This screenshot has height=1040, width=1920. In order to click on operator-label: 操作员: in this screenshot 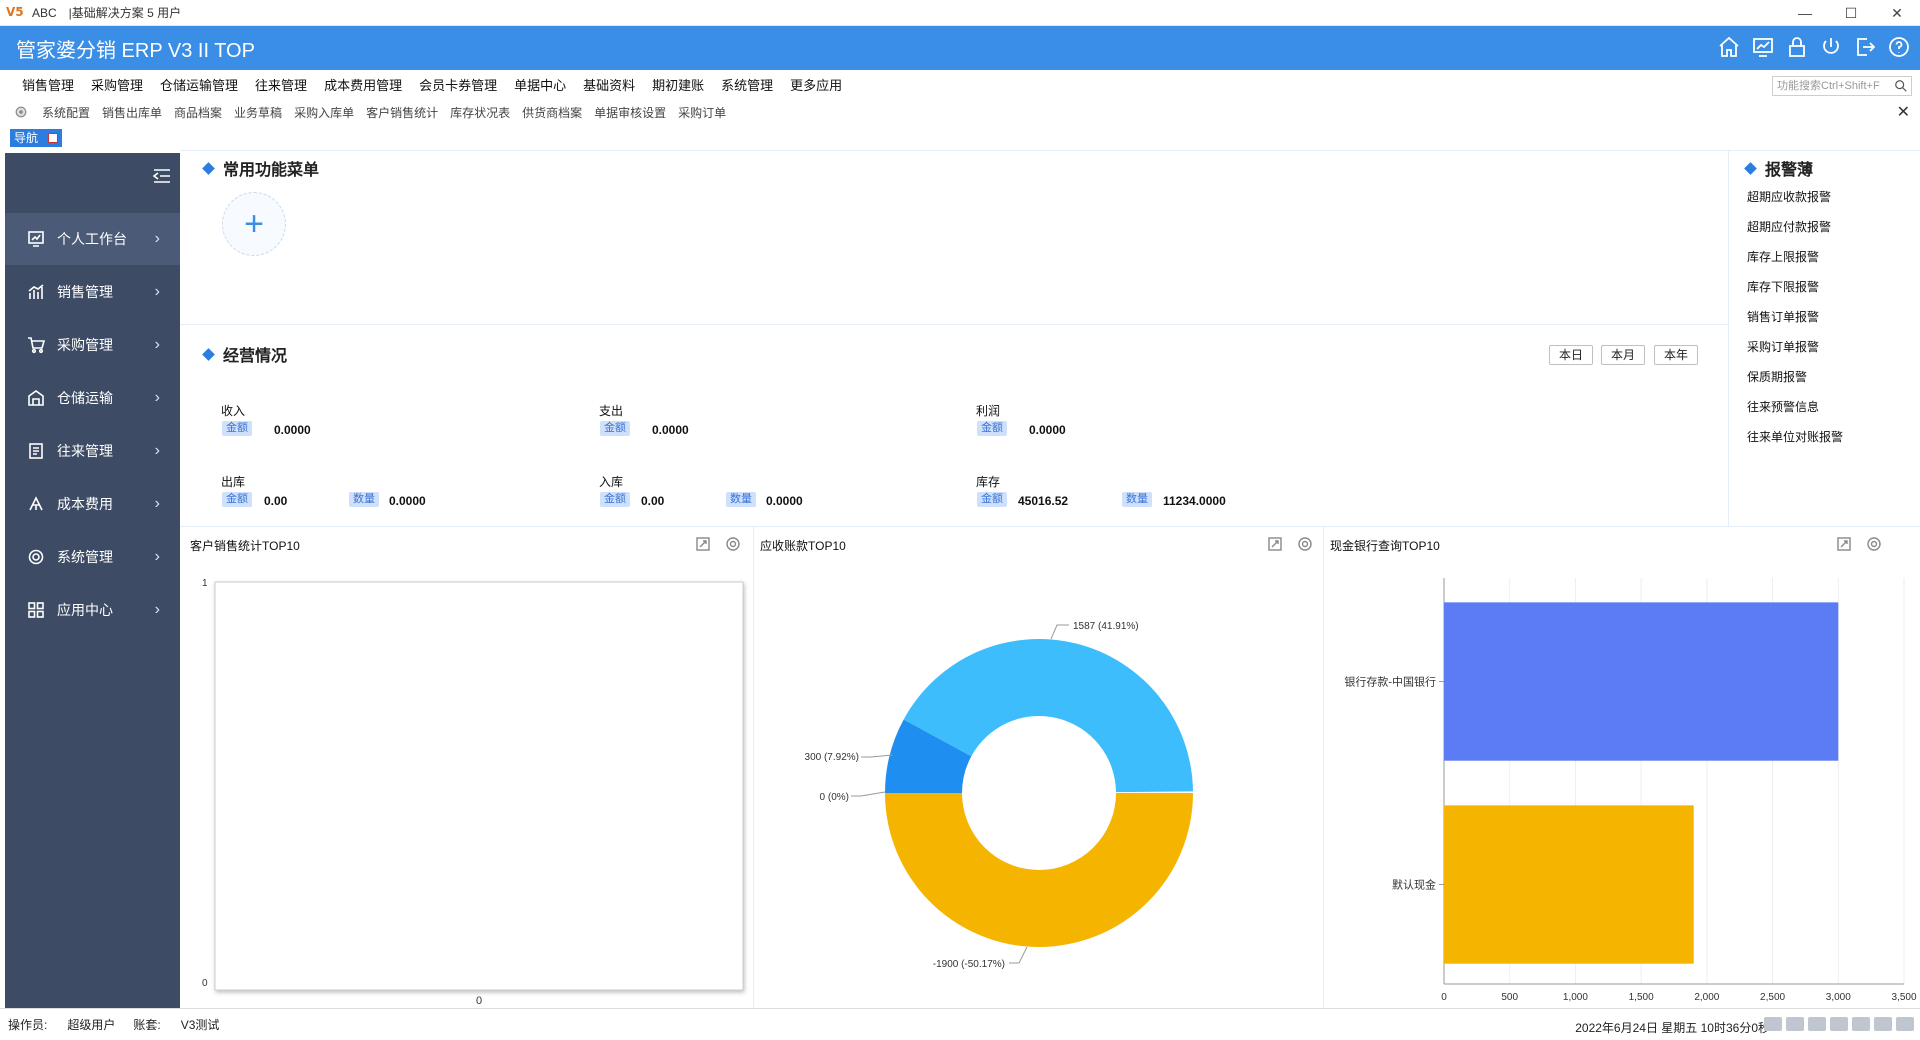, I will do `click(28, 1025)`.